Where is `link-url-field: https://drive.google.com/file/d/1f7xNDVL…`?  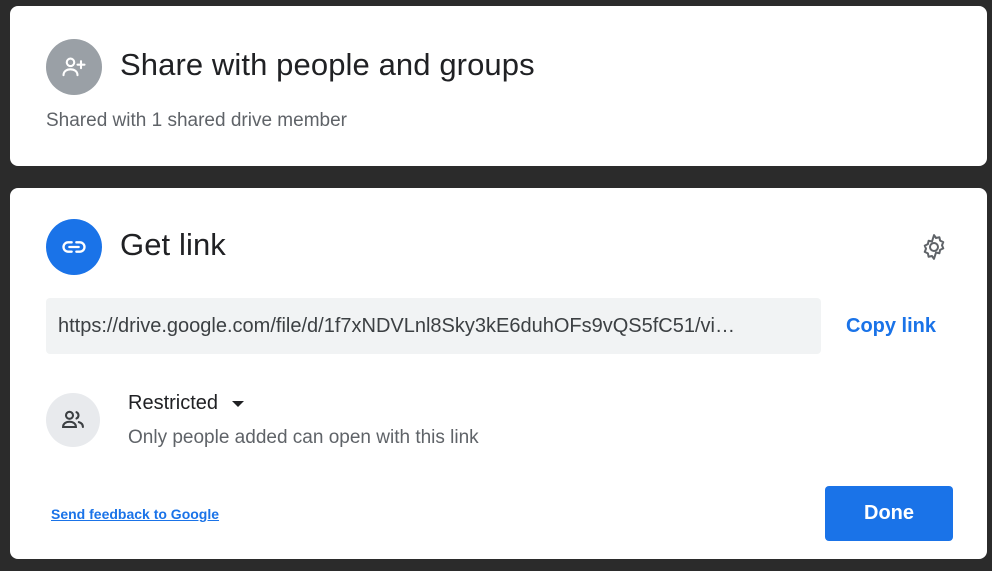 link-url-field: https://drive.google.com/file/d/1f7xNDVL… is located at coordinates (433, 326).